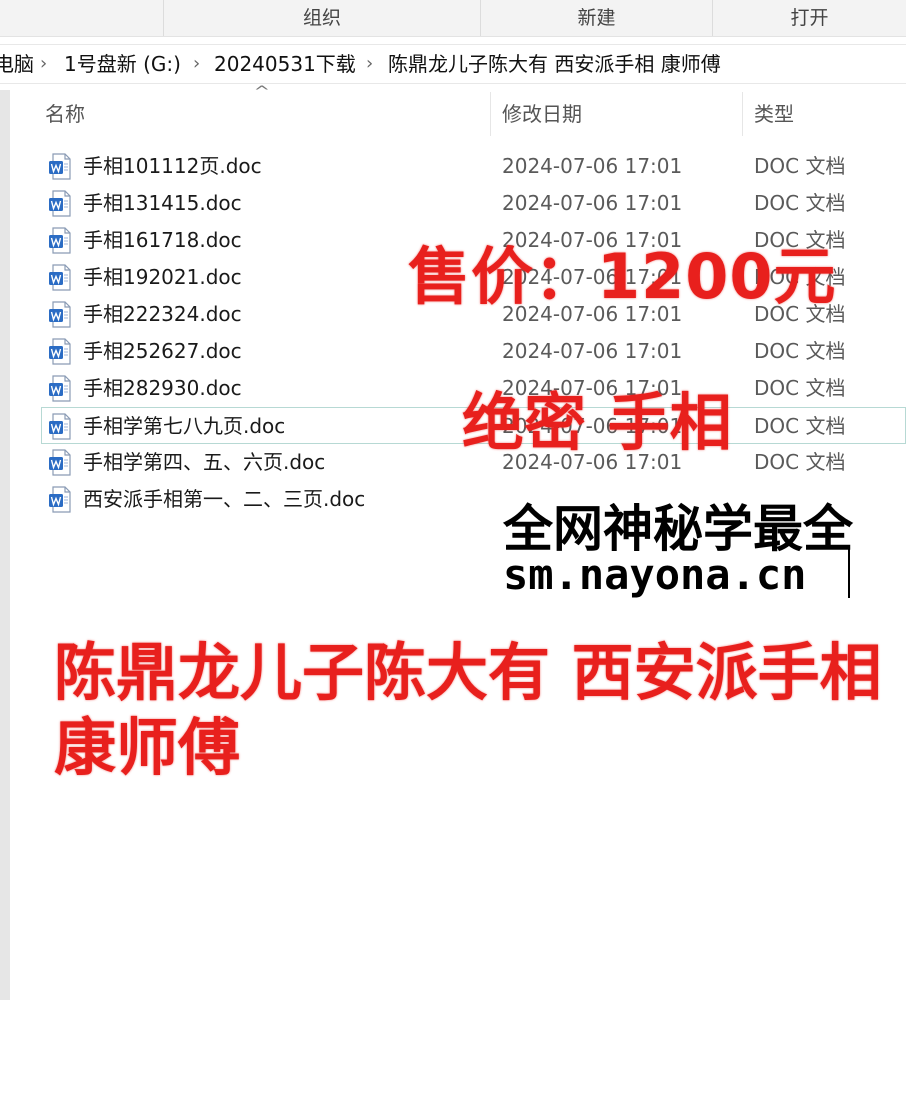  What do you see at coordinates (65, 114) in the screenshot?
I see `column-header-name: 名称` at bounding box center [65, 114].